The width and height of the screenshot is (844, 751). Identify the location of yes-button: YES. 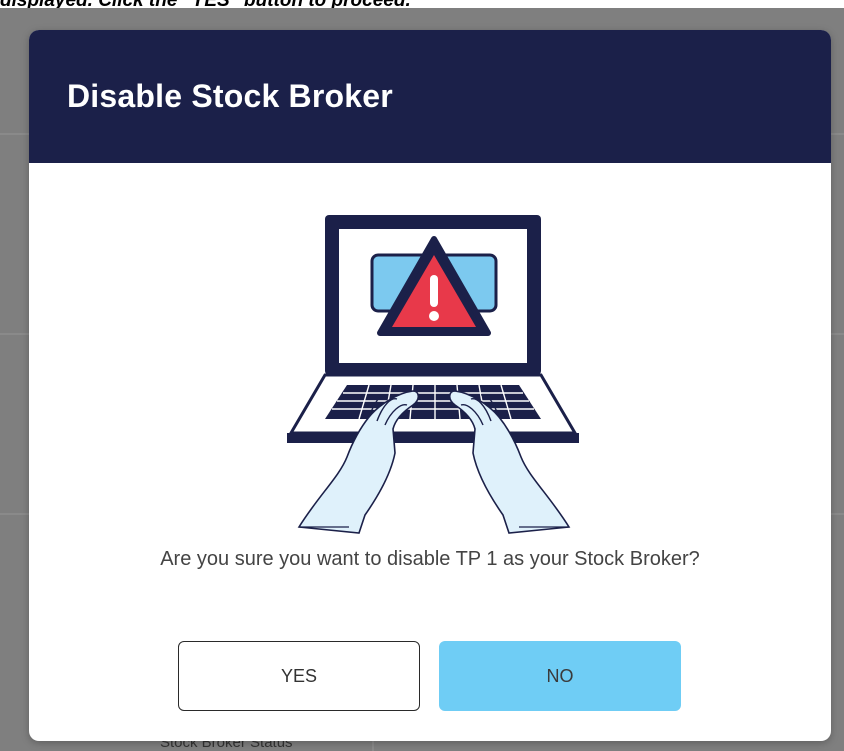
(299, 676).